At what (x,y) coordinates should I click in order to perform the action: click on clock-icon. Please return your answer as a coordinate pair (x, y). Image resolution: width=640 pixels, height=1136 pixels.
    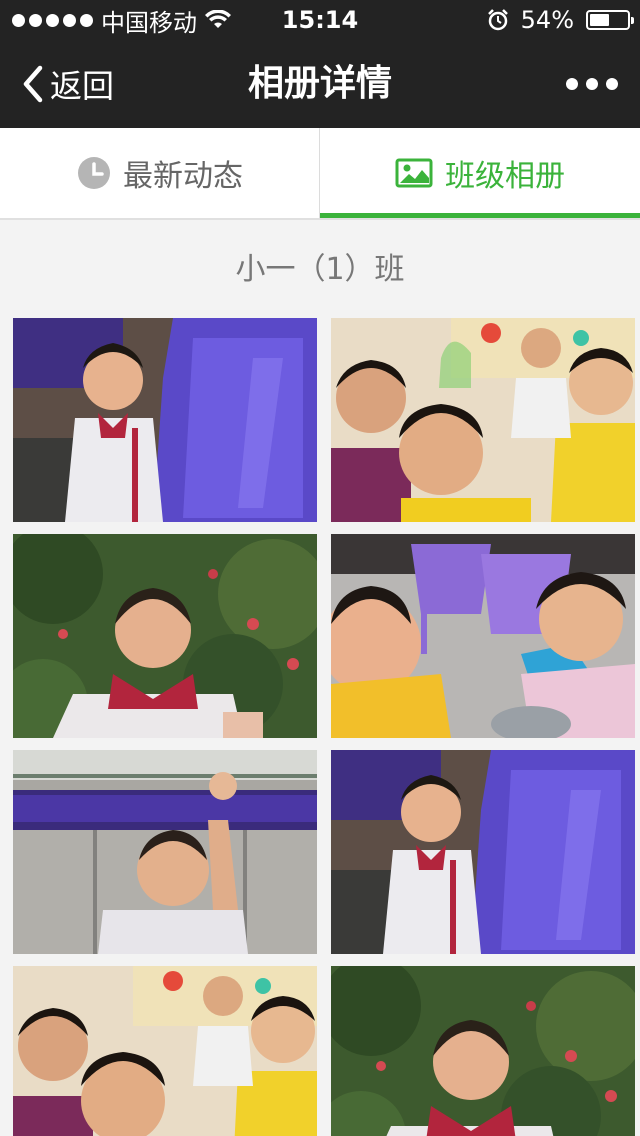
    Looking at the image, I should click on (94, 173).